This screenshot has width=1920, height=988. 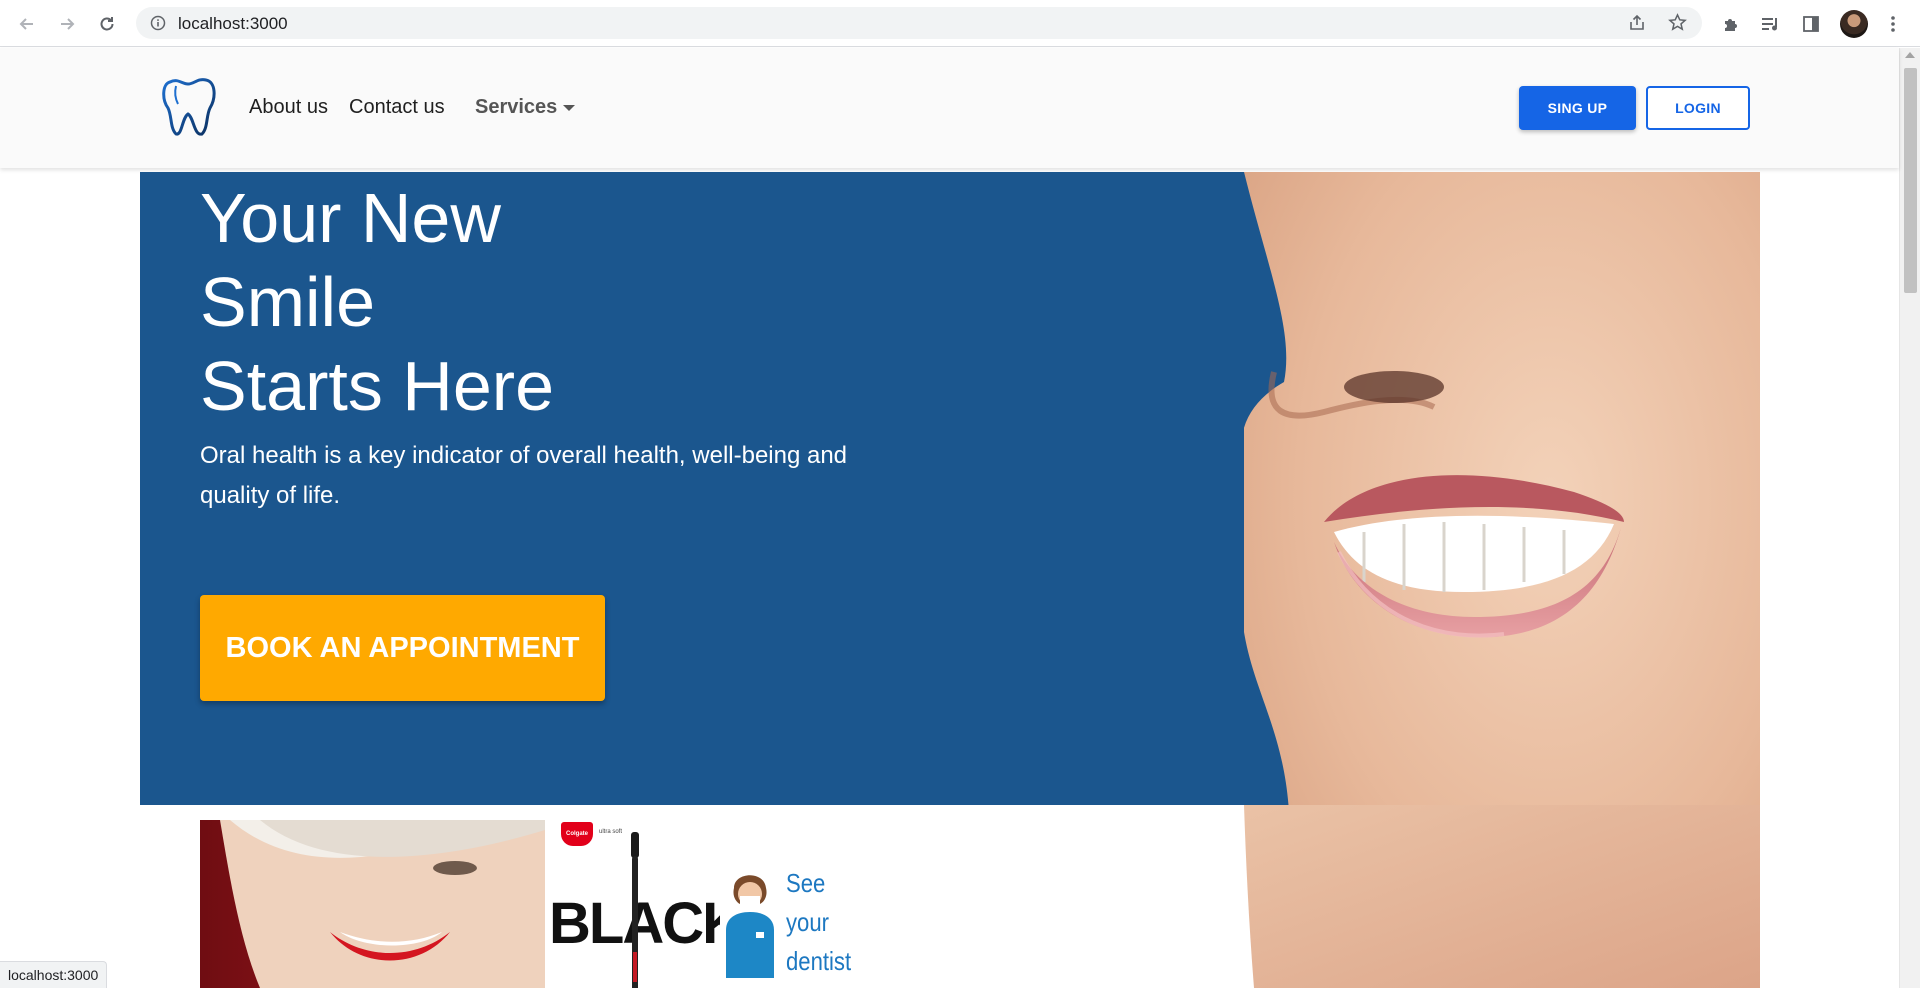 I want to click on hero-title-line-2: Smile, so click(x=288, y=302).